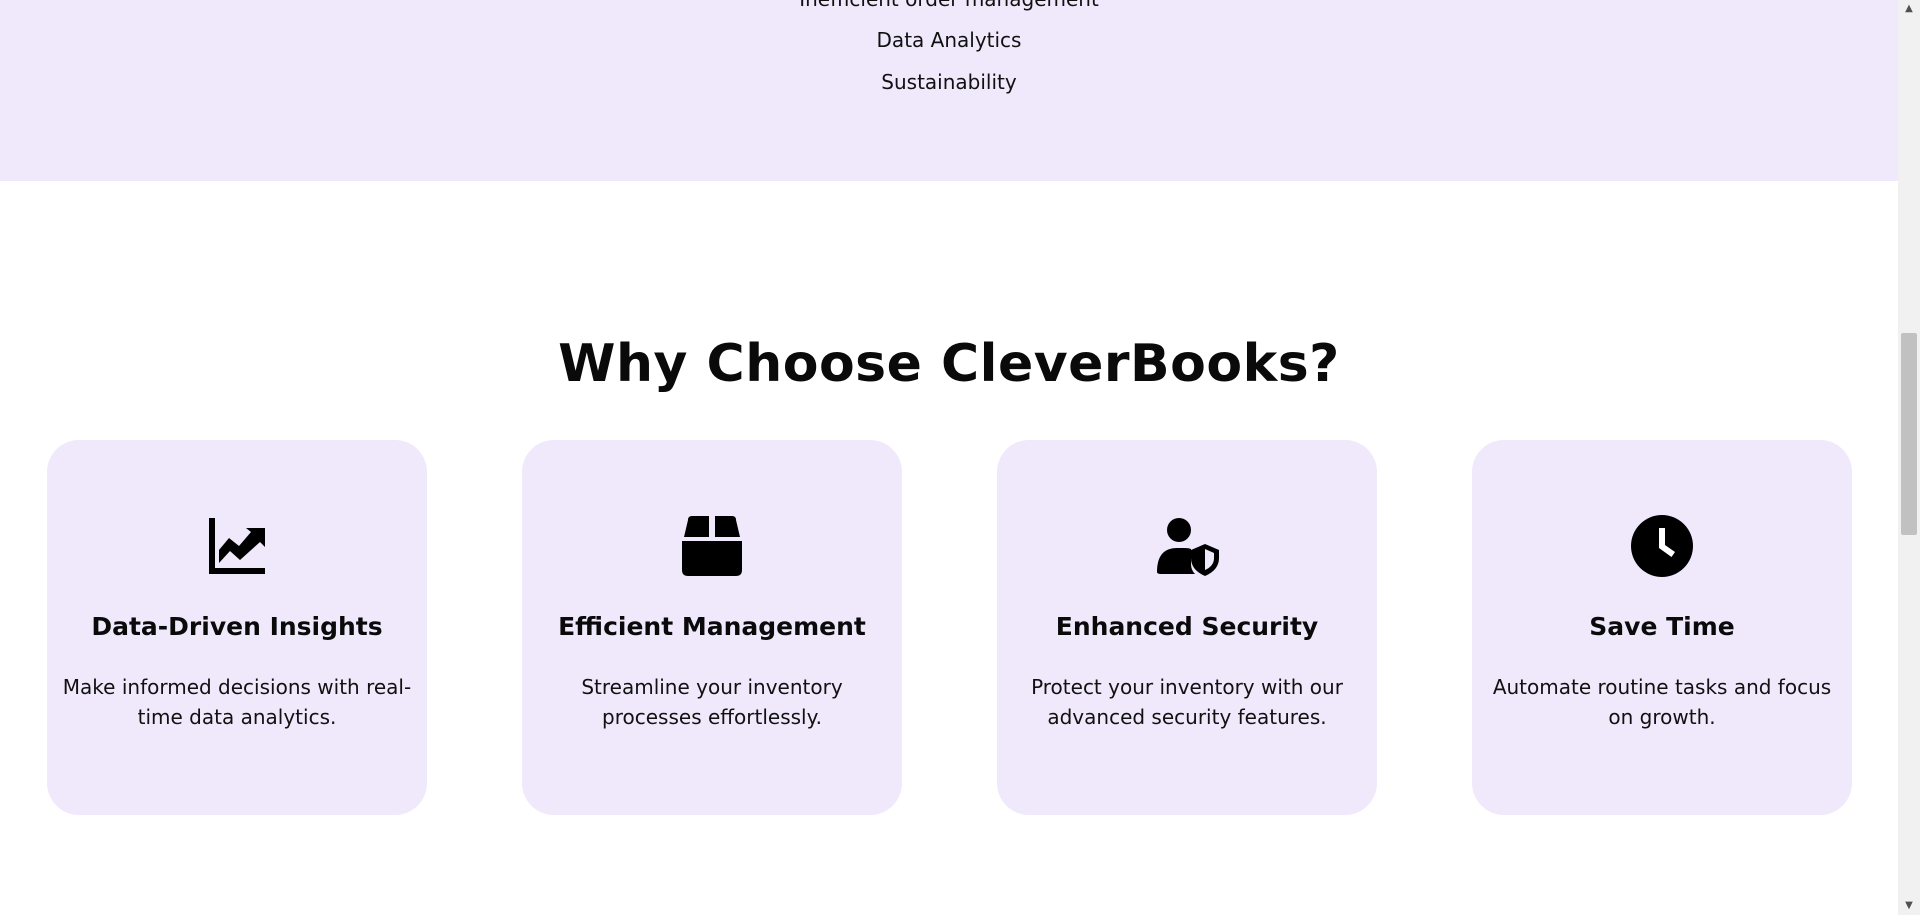 The height and width of the screenshot is (915, 1920). What do you see at coordinates (949, 364) in the screenshot?
I see `section-title: Why Choose CleverBooks?` at bounding box center [949, 364].